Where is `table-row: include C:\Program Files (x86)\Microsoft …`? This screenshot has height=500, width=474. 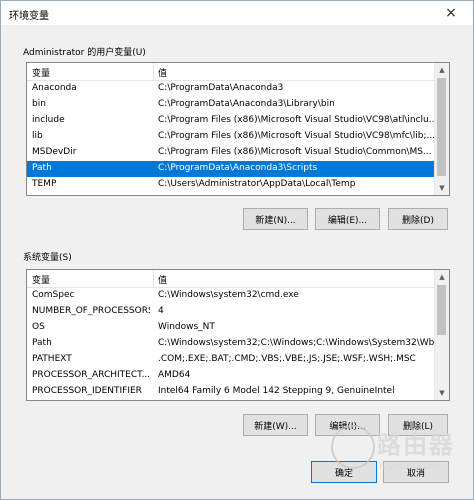
table-row: include C:\Program Files (x86)\Microsoft … is located at coordinates (232, 121).